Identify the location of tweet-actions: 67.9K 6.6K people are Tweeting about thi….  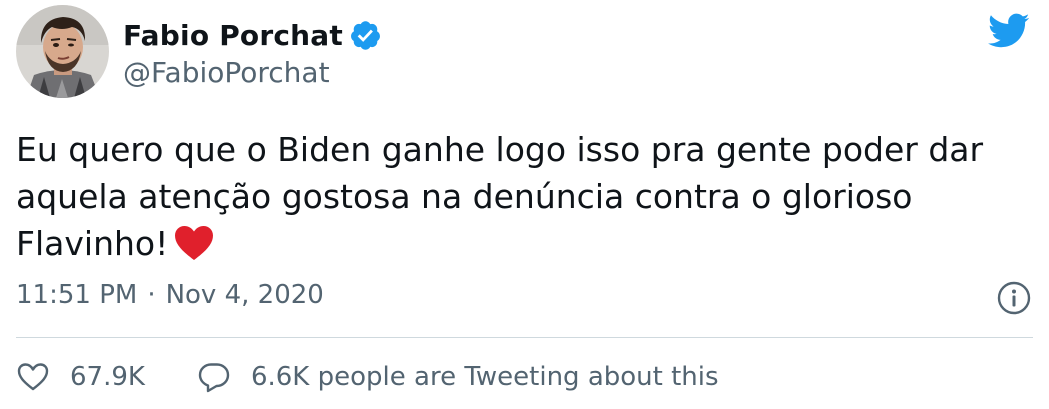
(367, 377).